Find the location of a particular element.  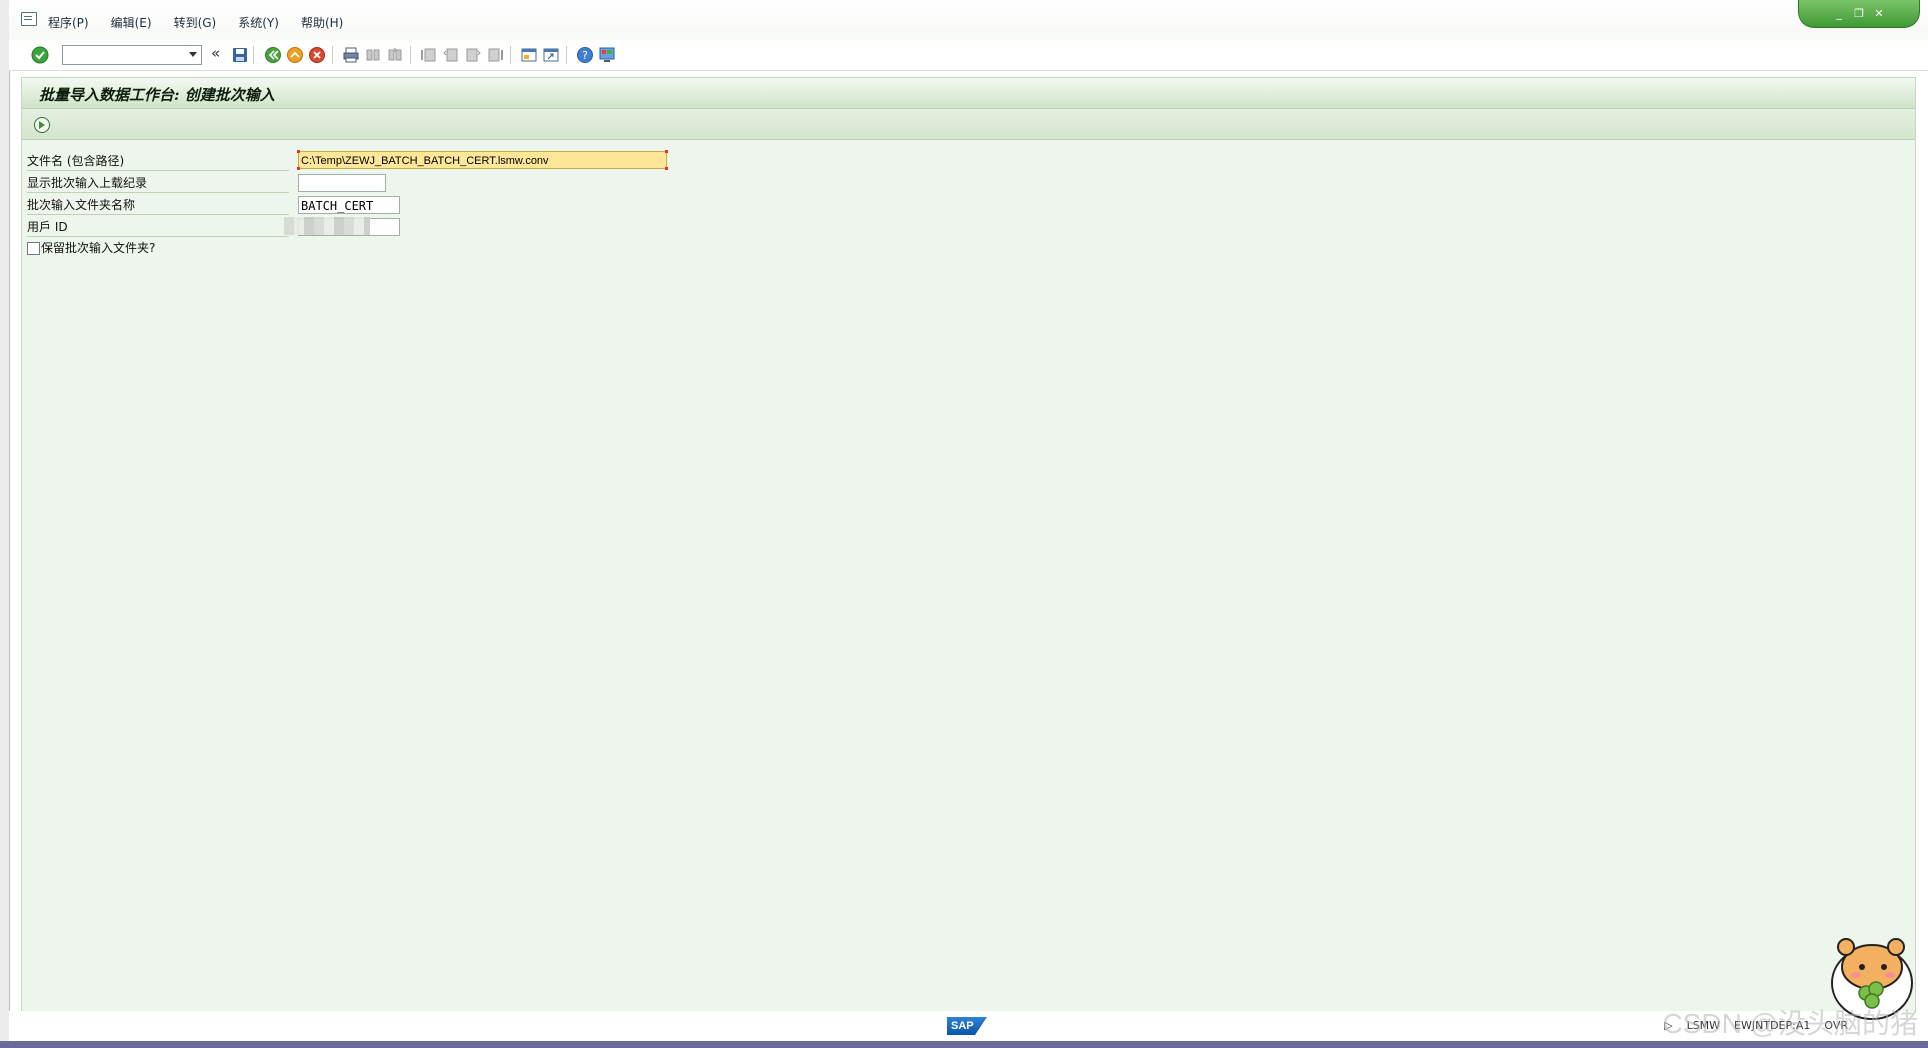

show-last-records-input is located at coordinates (342, 183).